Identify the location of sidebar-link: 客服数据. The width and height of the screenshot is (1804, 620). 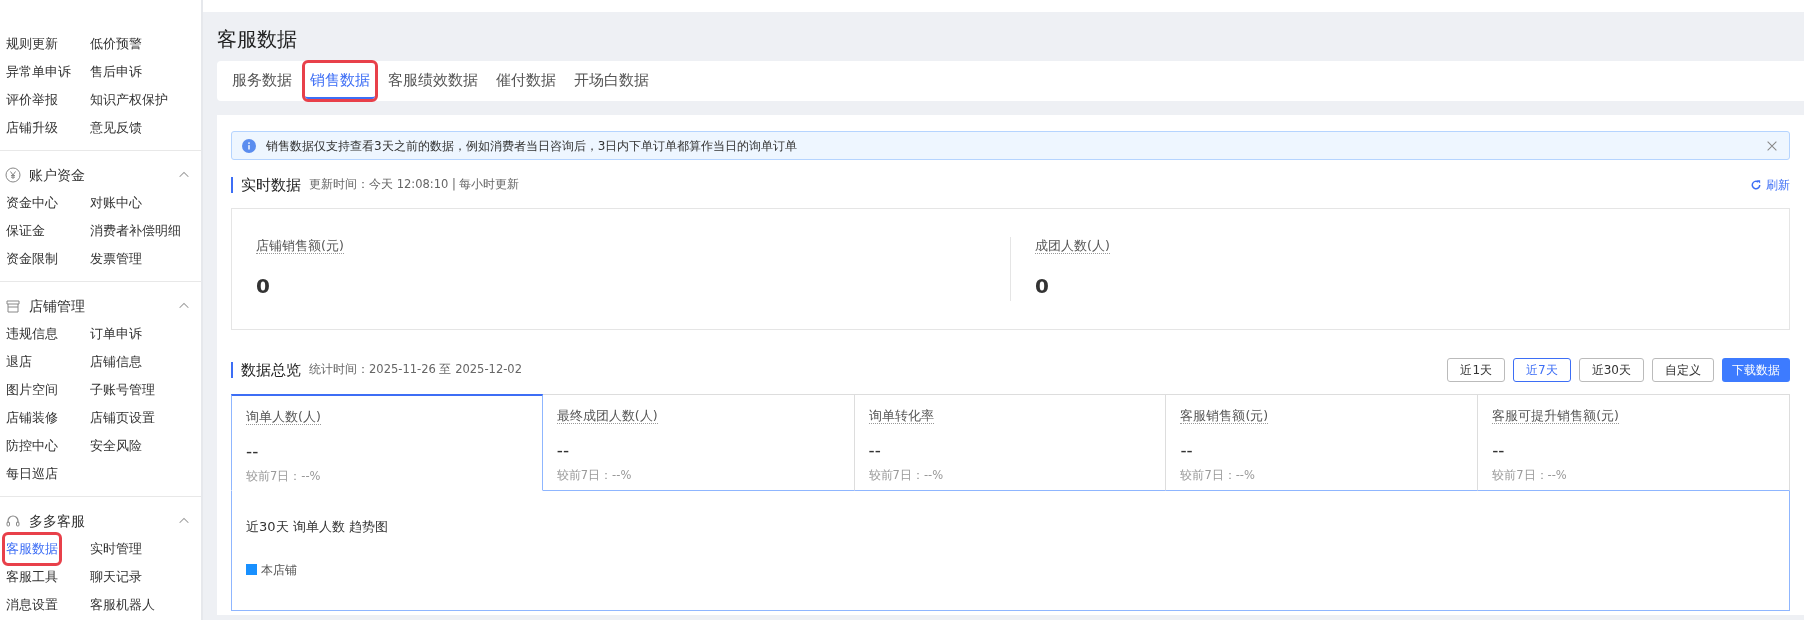
(32, 549).